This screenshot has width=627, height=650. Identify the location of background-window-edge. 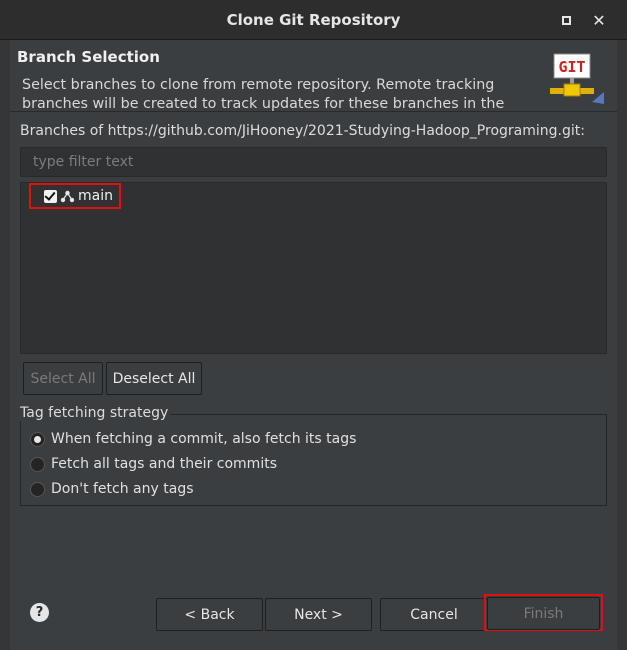
(5, 345).